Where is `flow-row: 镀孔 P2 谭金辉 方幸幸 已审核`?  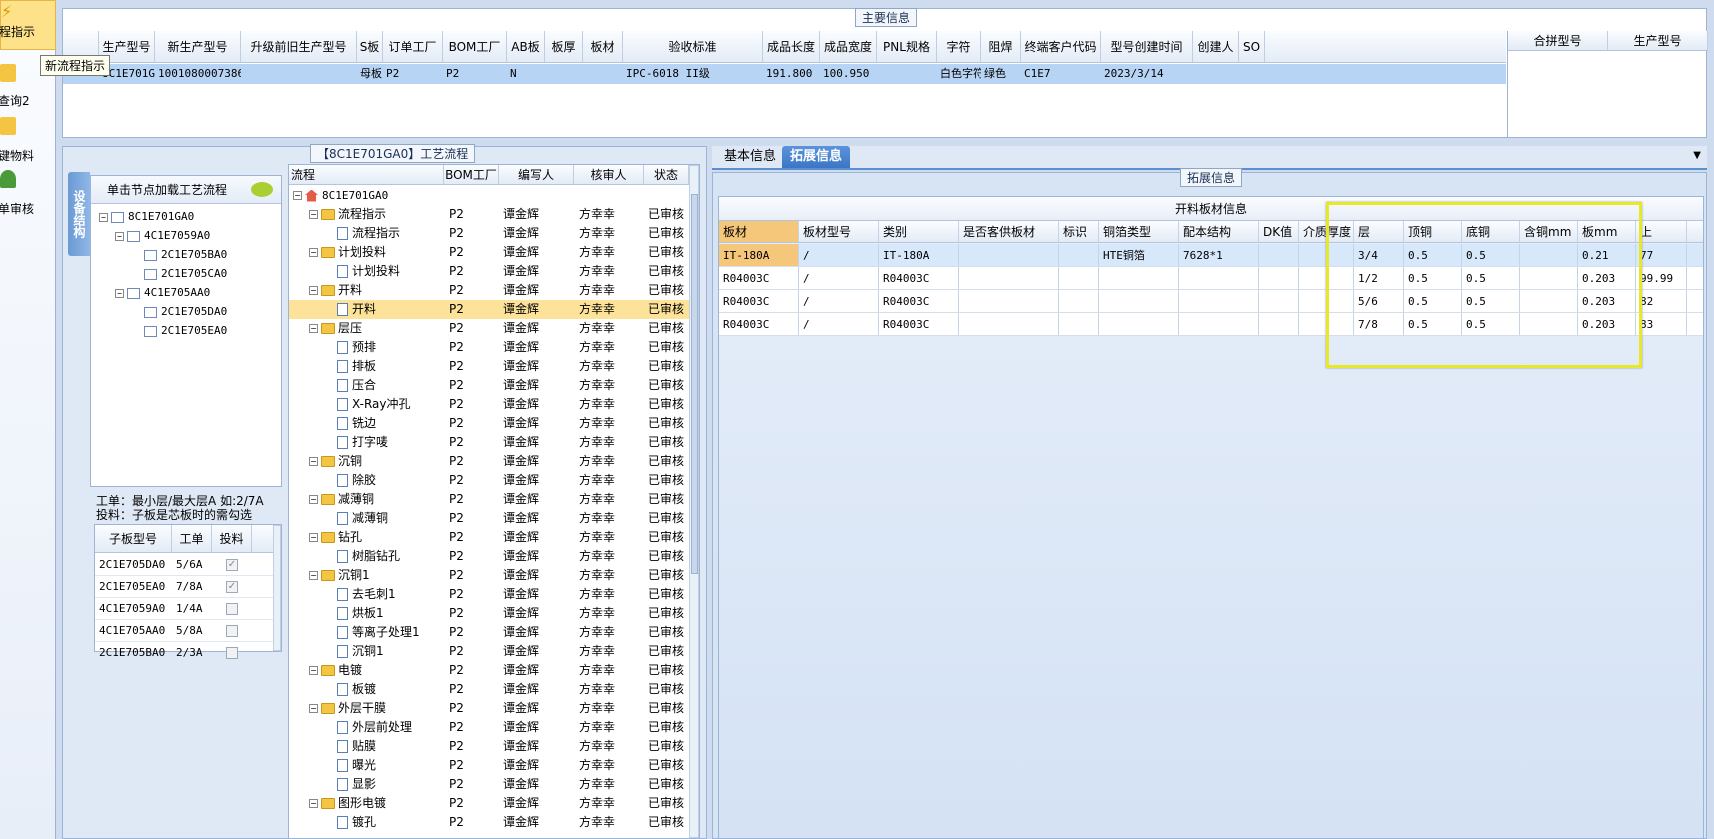 flow-row: 镀孔 P2 谭金辉 方幸幸 已审核 is located at coordinates (494, 822).